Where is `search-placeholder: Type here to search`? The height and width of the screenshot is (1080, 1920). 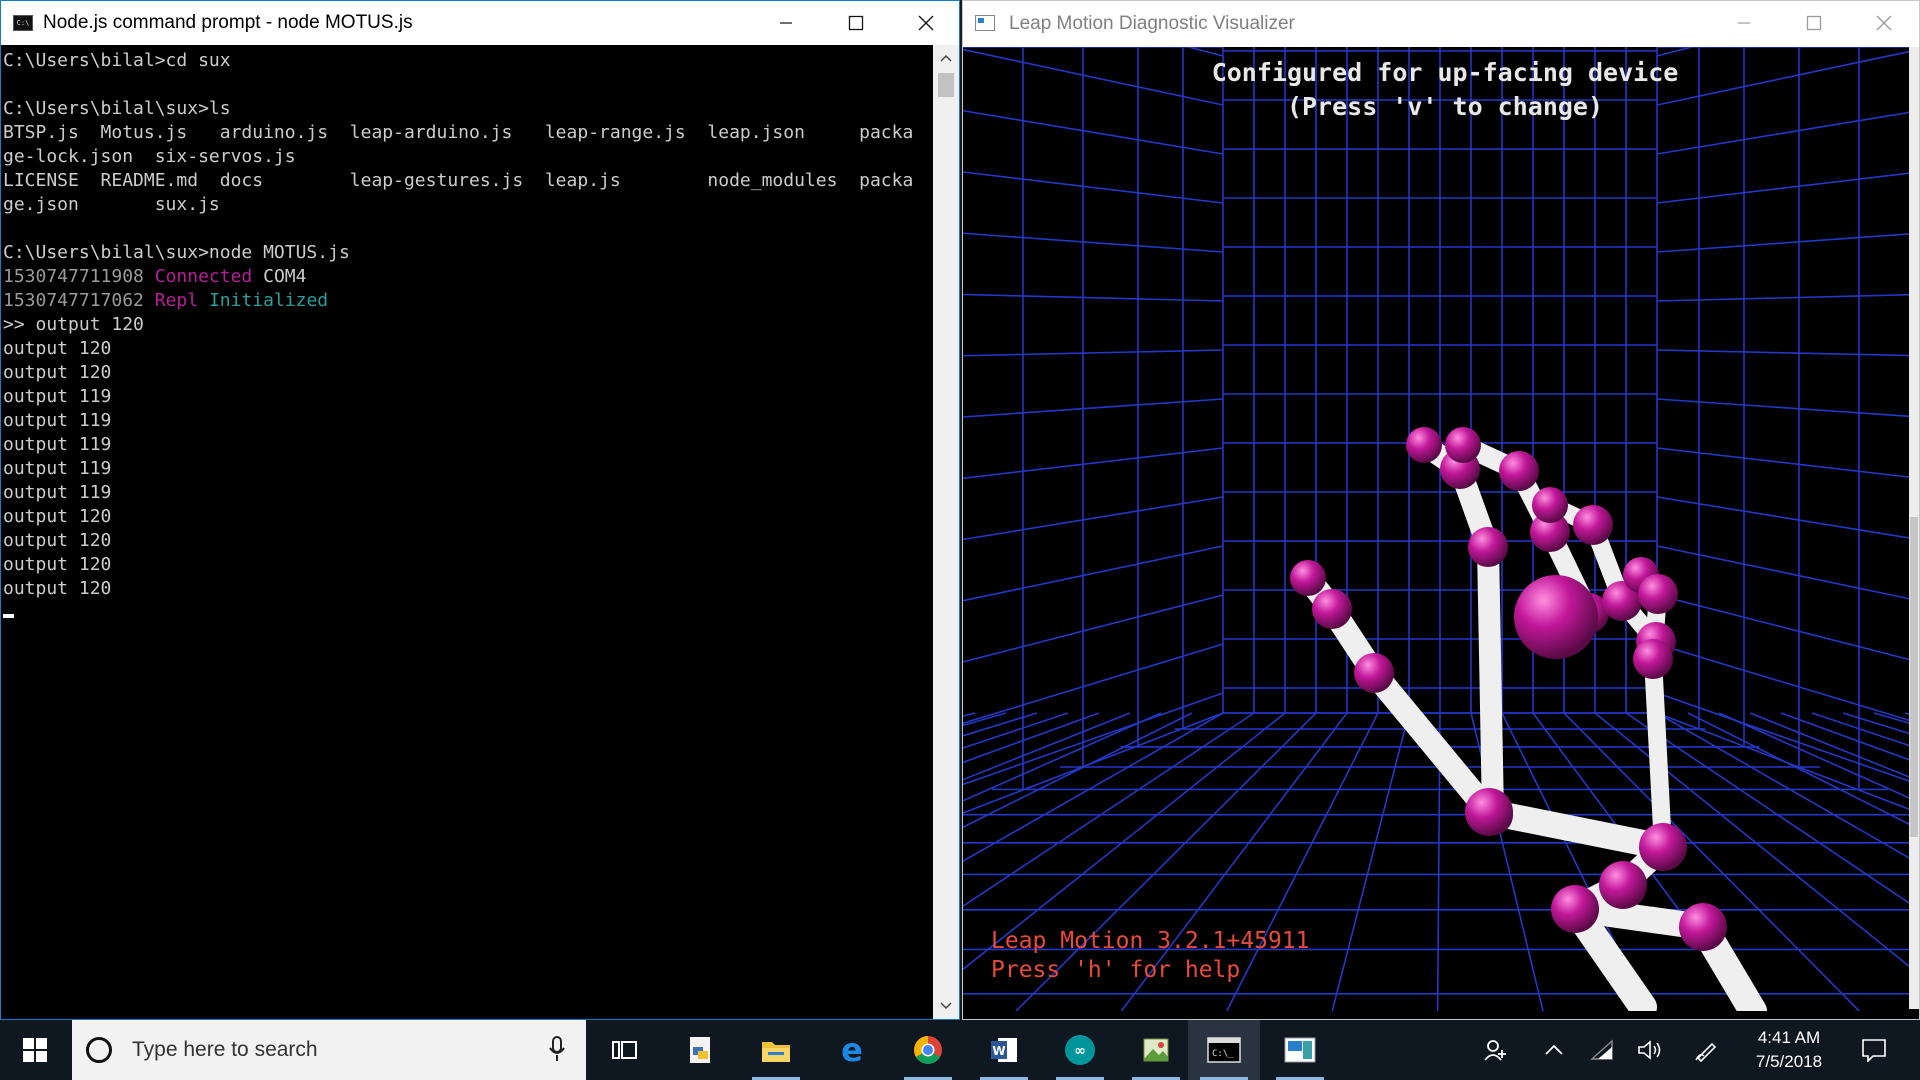 search-placeholder: Type here to search is located at coordinates (225, 1049).